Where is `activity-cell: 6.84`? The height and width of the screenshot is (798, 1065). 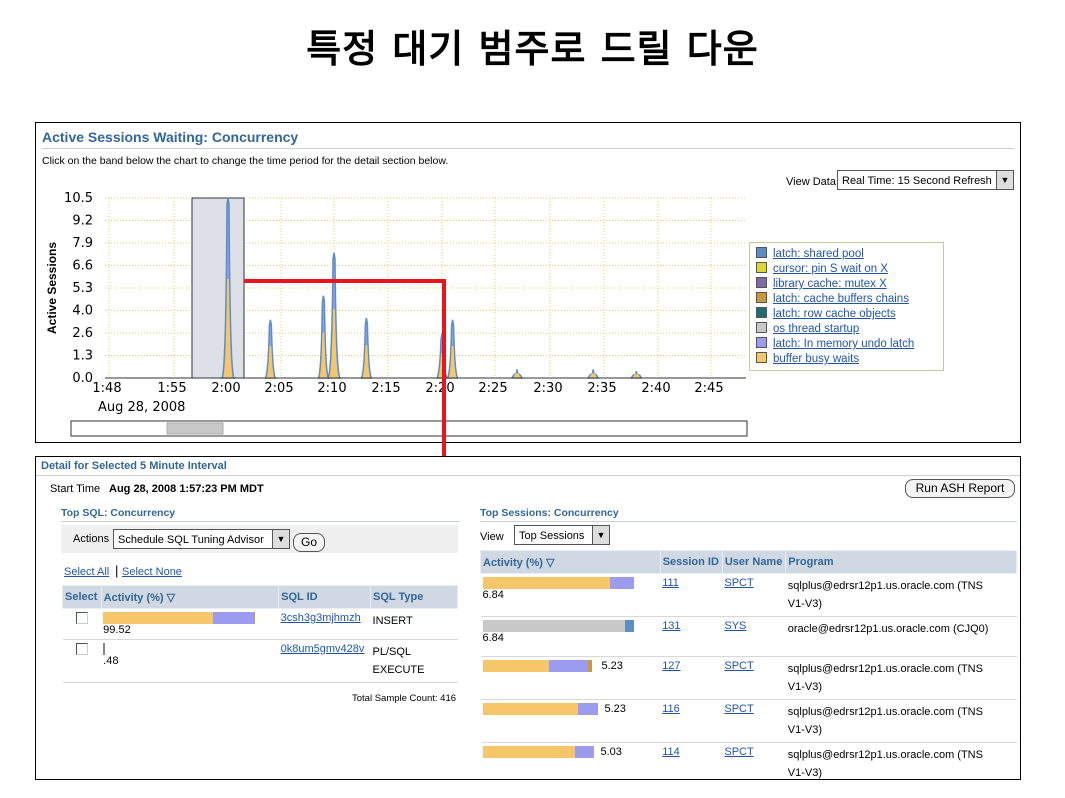 activity-cell: 6.84 is located at coordinates (570, 595).